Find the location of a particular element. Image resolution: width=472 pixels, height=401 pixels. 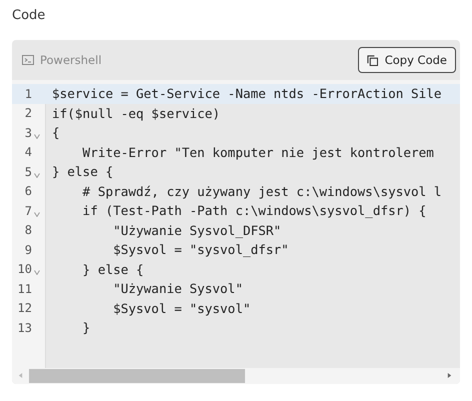

code-line: { is located at coordinates (56, 132).